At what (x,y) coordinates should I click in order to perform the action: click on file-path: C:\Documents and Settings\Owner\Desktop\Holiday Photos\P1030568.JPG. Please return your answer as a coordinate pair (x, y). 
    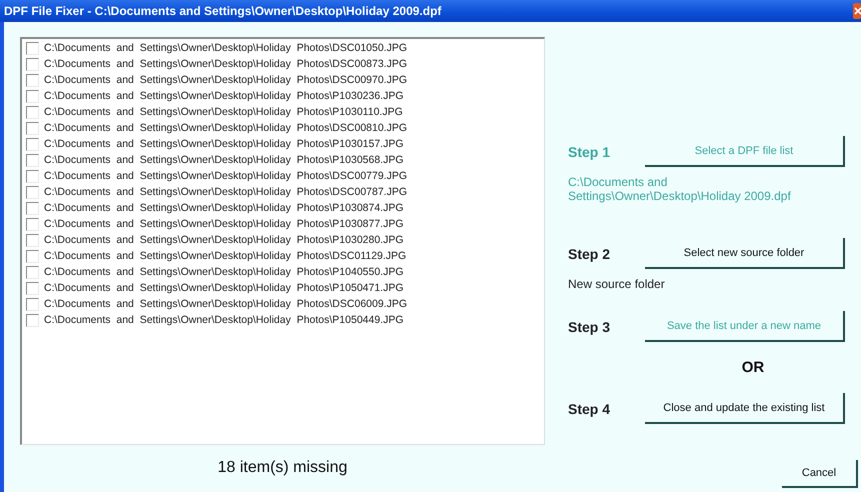
    Looking at the image, I should click on (224, 160).